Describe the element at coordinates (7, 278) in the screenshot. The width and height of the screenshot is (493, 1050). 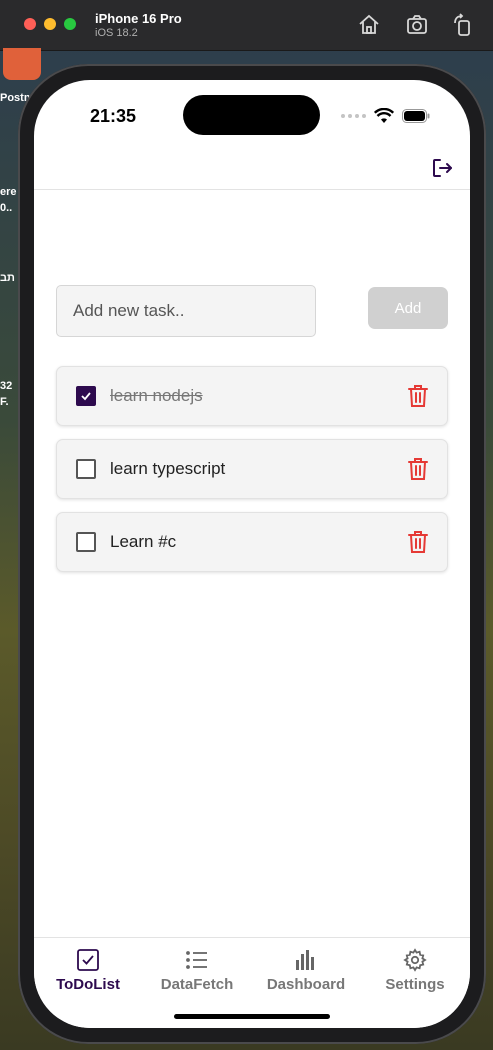
I see `desktop-label: תב` at that location.